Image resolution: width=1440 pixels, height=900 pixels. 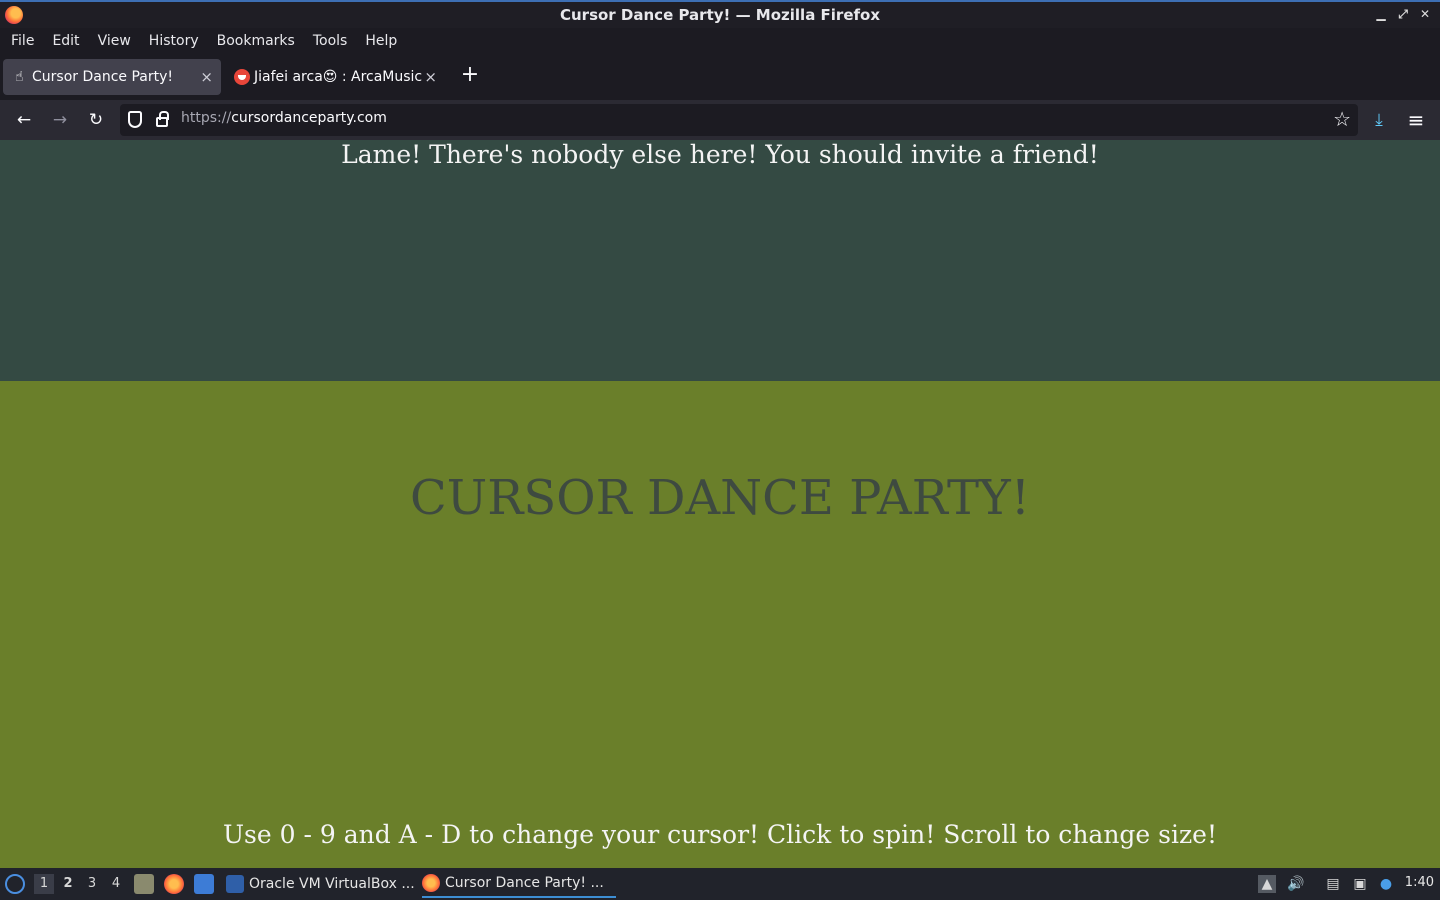 What do you see at coordinates (92, 884) in the screenshot?
I see `workspace-3: 3` at bounding box center [92, 884].